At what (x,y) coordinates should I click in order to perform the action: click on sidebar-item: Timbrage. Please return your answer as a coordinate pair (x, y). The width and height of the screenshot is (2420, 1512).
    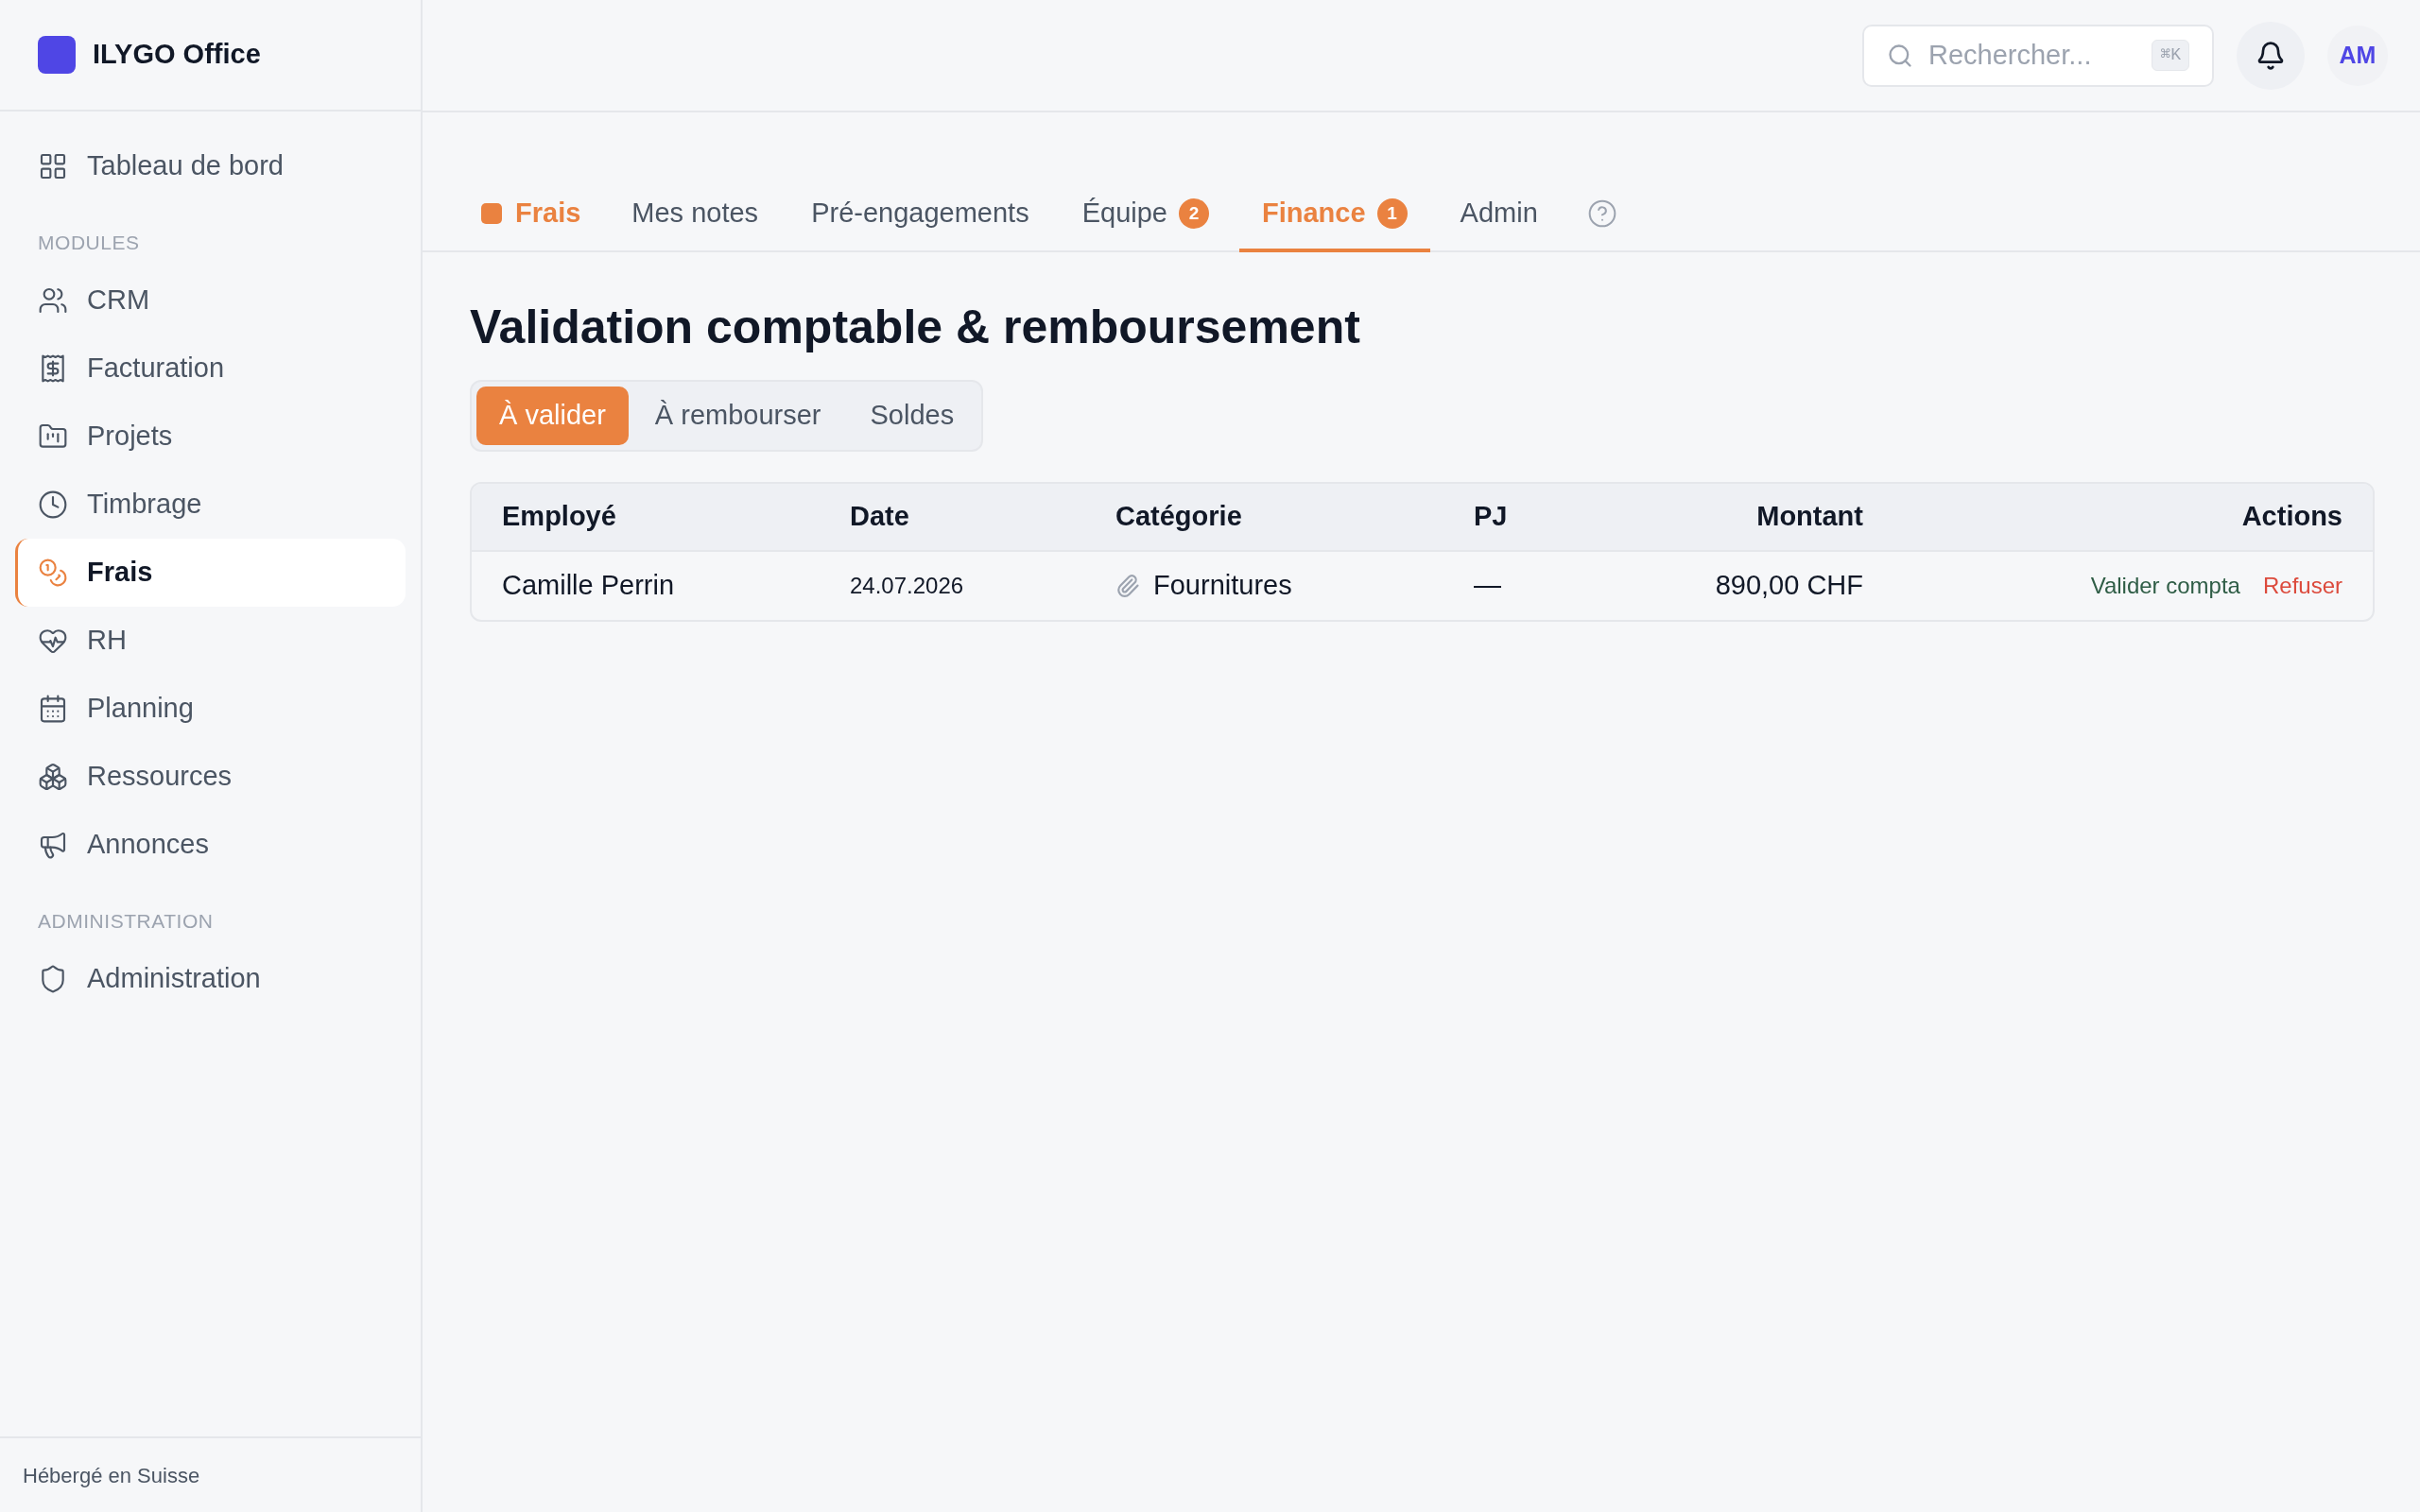
    Looking at the image, I should click on (210, 505).